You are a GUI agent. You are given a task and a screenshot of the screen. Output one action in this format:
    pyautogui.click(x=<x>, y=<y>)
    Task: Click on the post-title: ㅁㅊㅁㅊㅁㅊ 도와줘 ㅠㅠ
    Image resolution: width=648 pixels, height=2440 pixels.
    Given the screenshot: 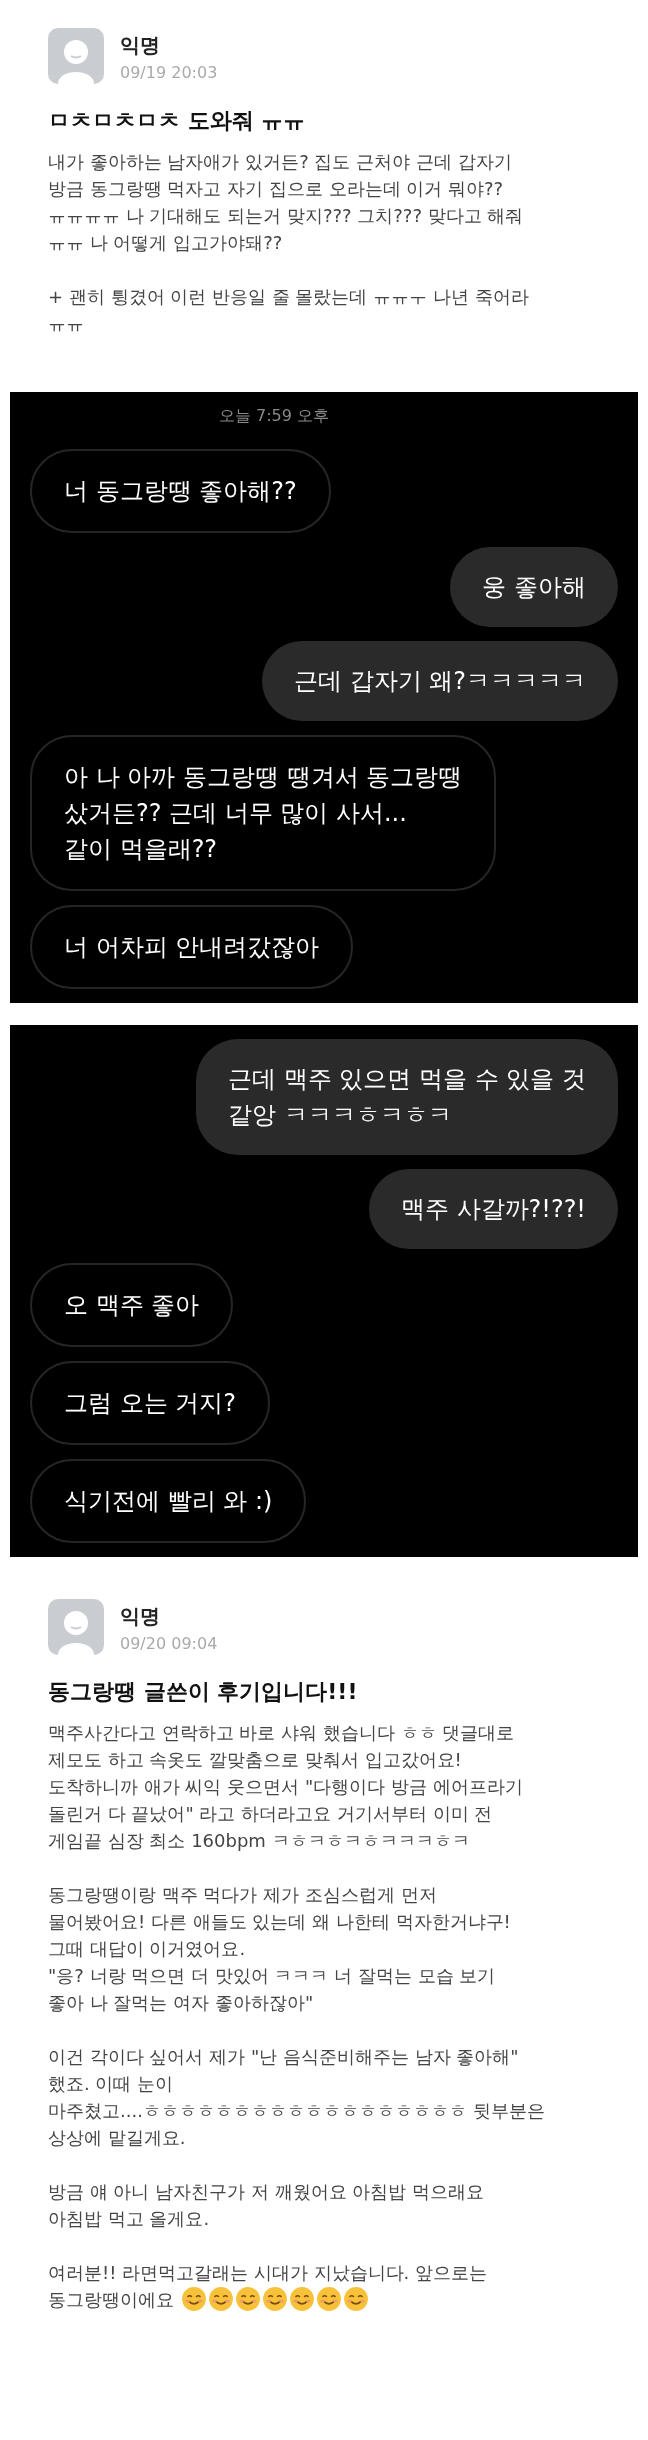 What is the action you would take?
    pyautogui.click(x=177, y=121)
    